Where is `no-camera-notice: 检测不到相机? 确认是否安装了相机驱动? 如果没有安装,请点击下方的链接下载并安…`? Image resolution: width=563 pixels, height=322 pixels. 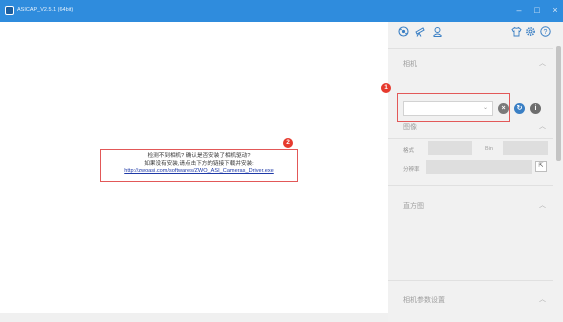 no-camera-notice: 检测不到相机? 确认是否安装了相机驱动? 如果没有安装,请点击下方的链接下载并安… is located at coordinates (199, 165).